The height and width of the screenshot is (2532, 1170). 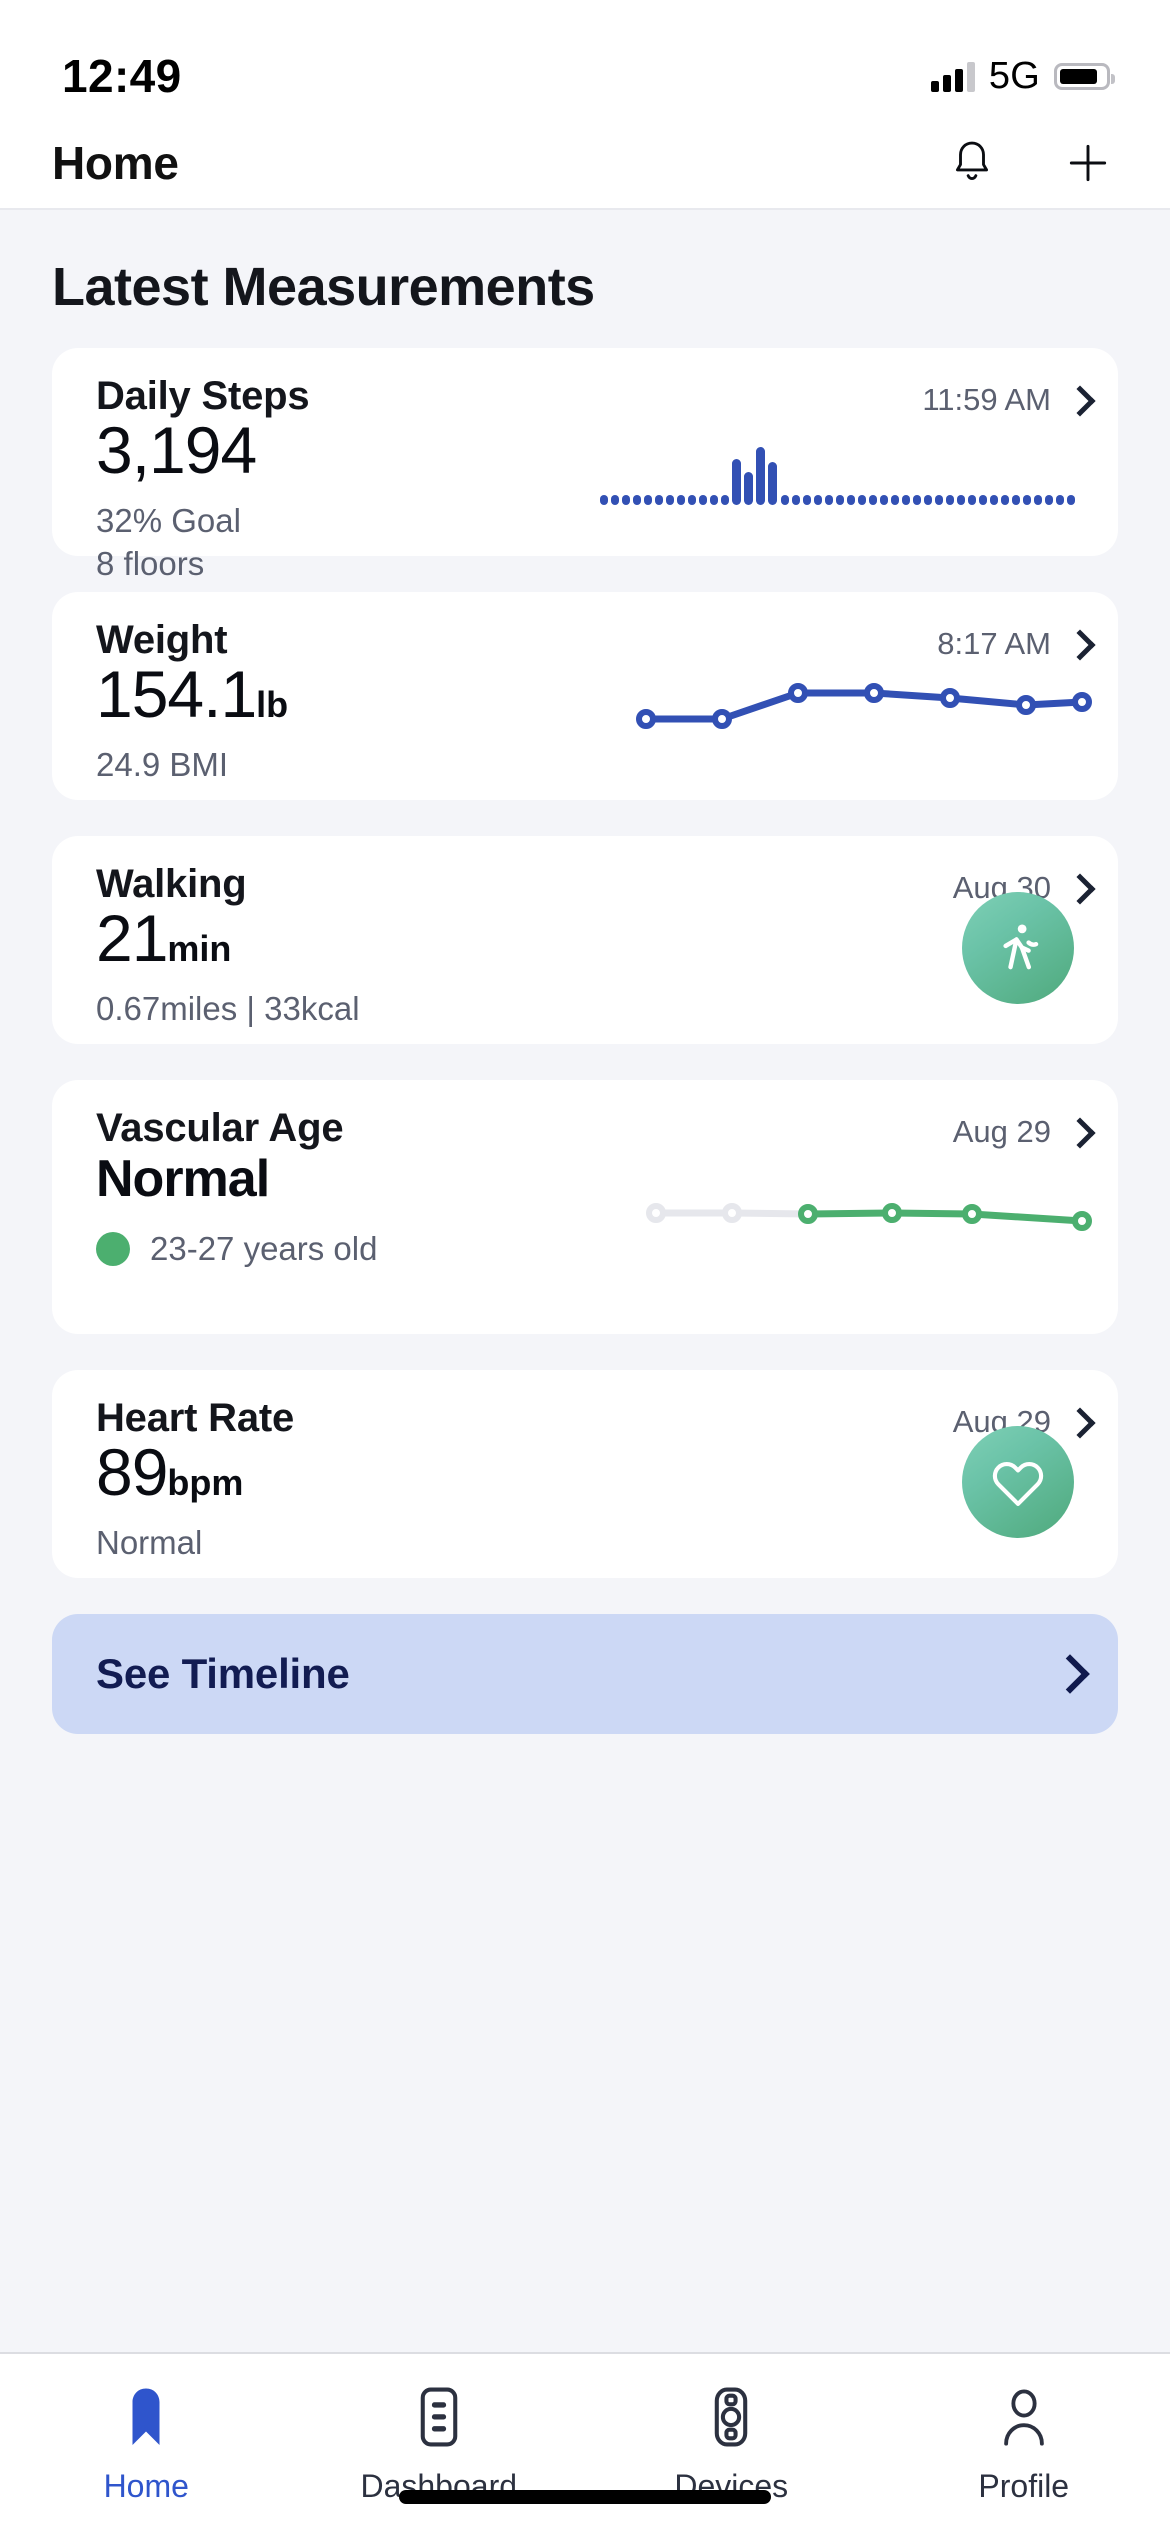 I want to click on card-meta: 11:59 AM, so click(x=1003, y=396).